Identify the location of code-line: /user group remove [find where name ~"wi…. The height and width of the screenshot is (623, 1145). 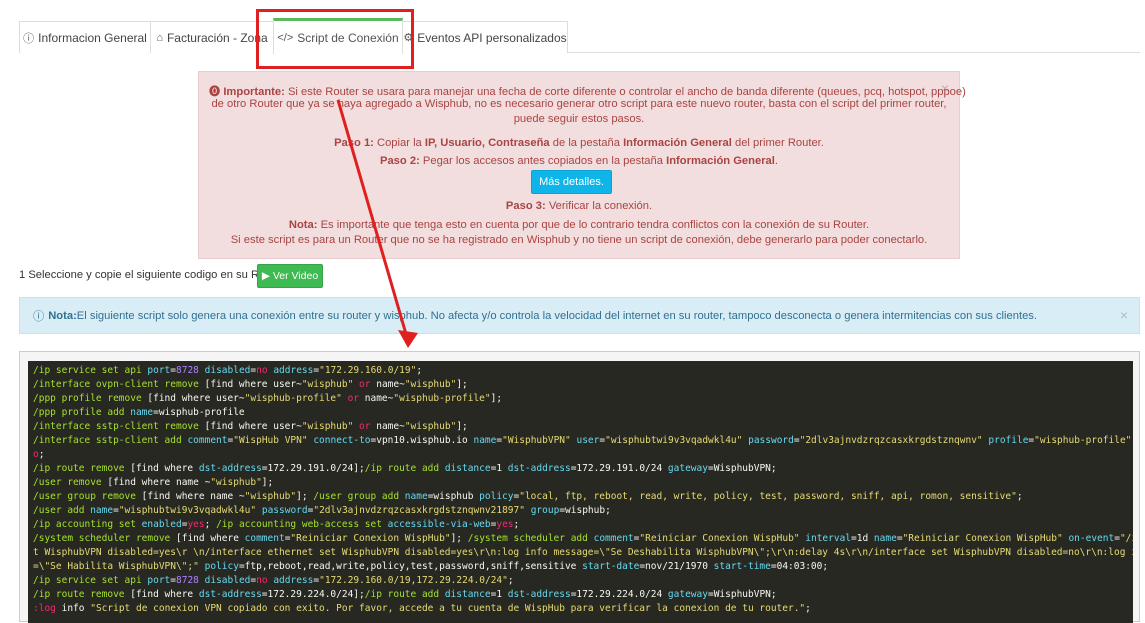
(528, 496).